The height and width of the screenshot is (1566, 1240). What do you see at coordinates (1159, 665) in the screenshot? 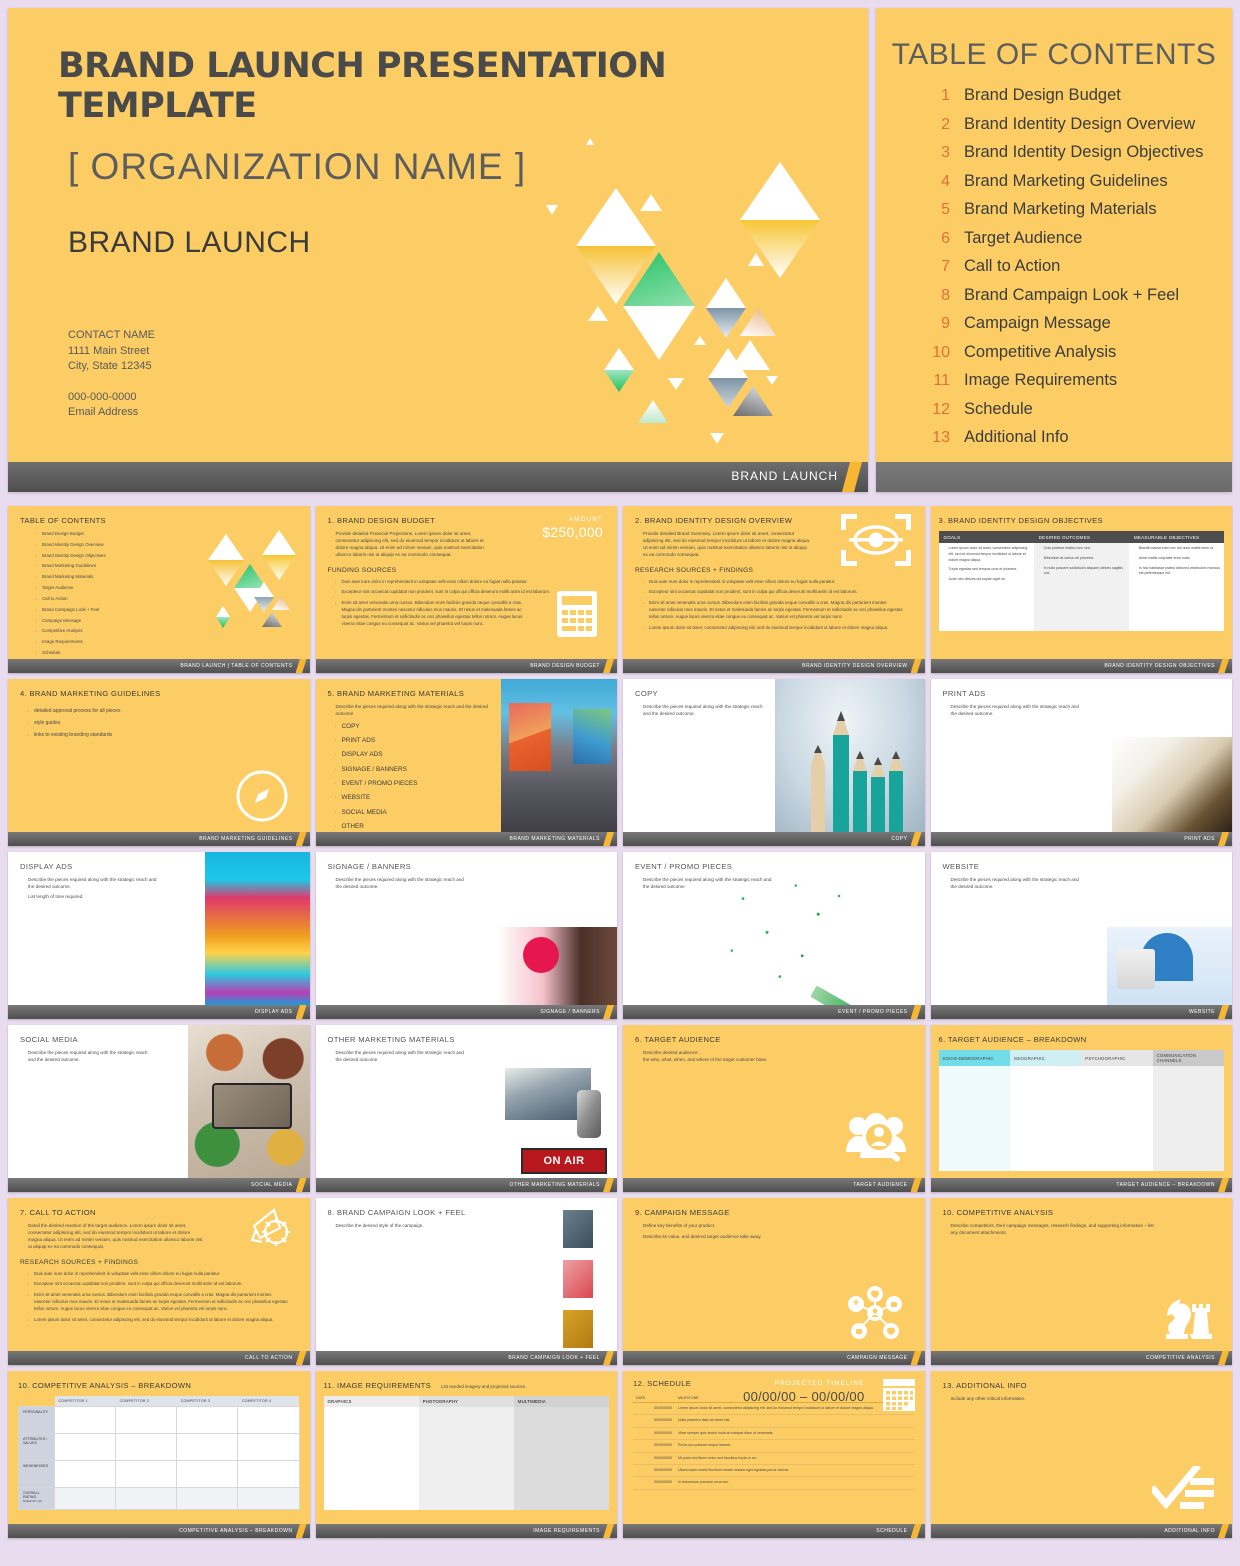
I see `footer-label: BRAND IDENTITY DESIGN OBJECTIVES` at bounding box center [1159, 665].